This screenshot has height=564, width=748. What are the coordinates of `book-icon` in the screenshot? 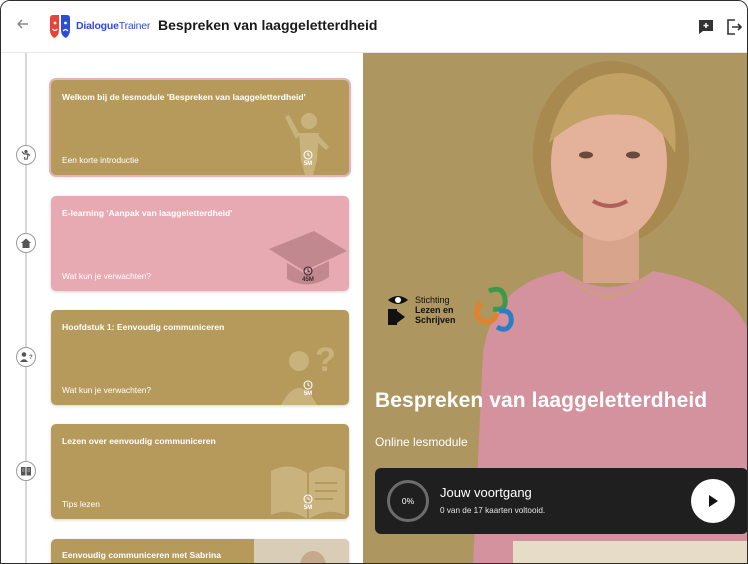 It's located at (26, 471).